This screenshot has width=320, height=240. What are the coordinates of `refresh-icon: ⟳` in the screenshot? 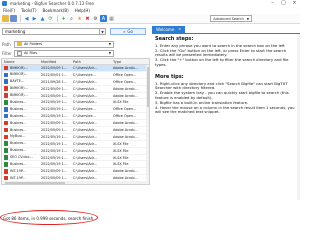 It's located at (50, 18).